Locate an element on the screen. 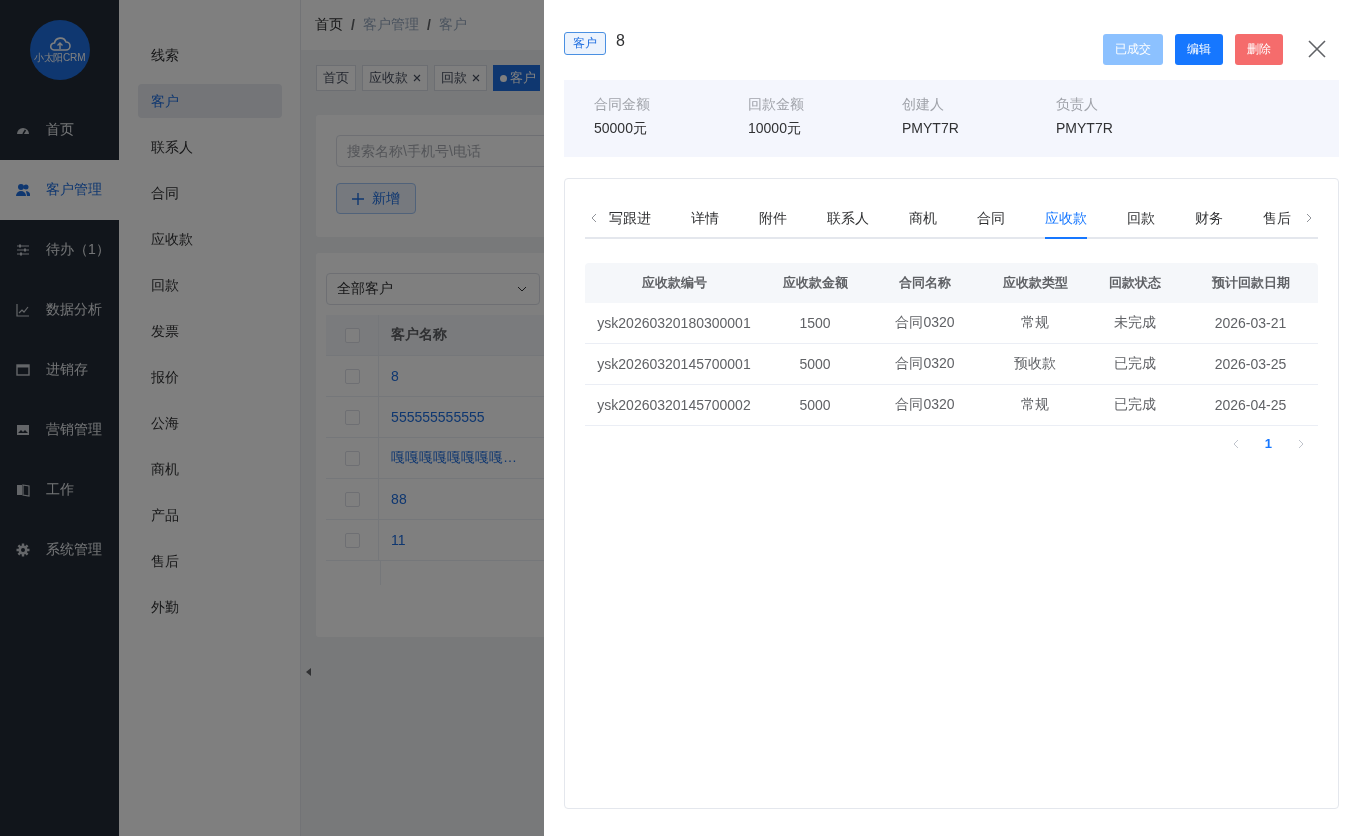 This screenshot has width=1359, height=836. window-icon is located at coordinates (23, 370).